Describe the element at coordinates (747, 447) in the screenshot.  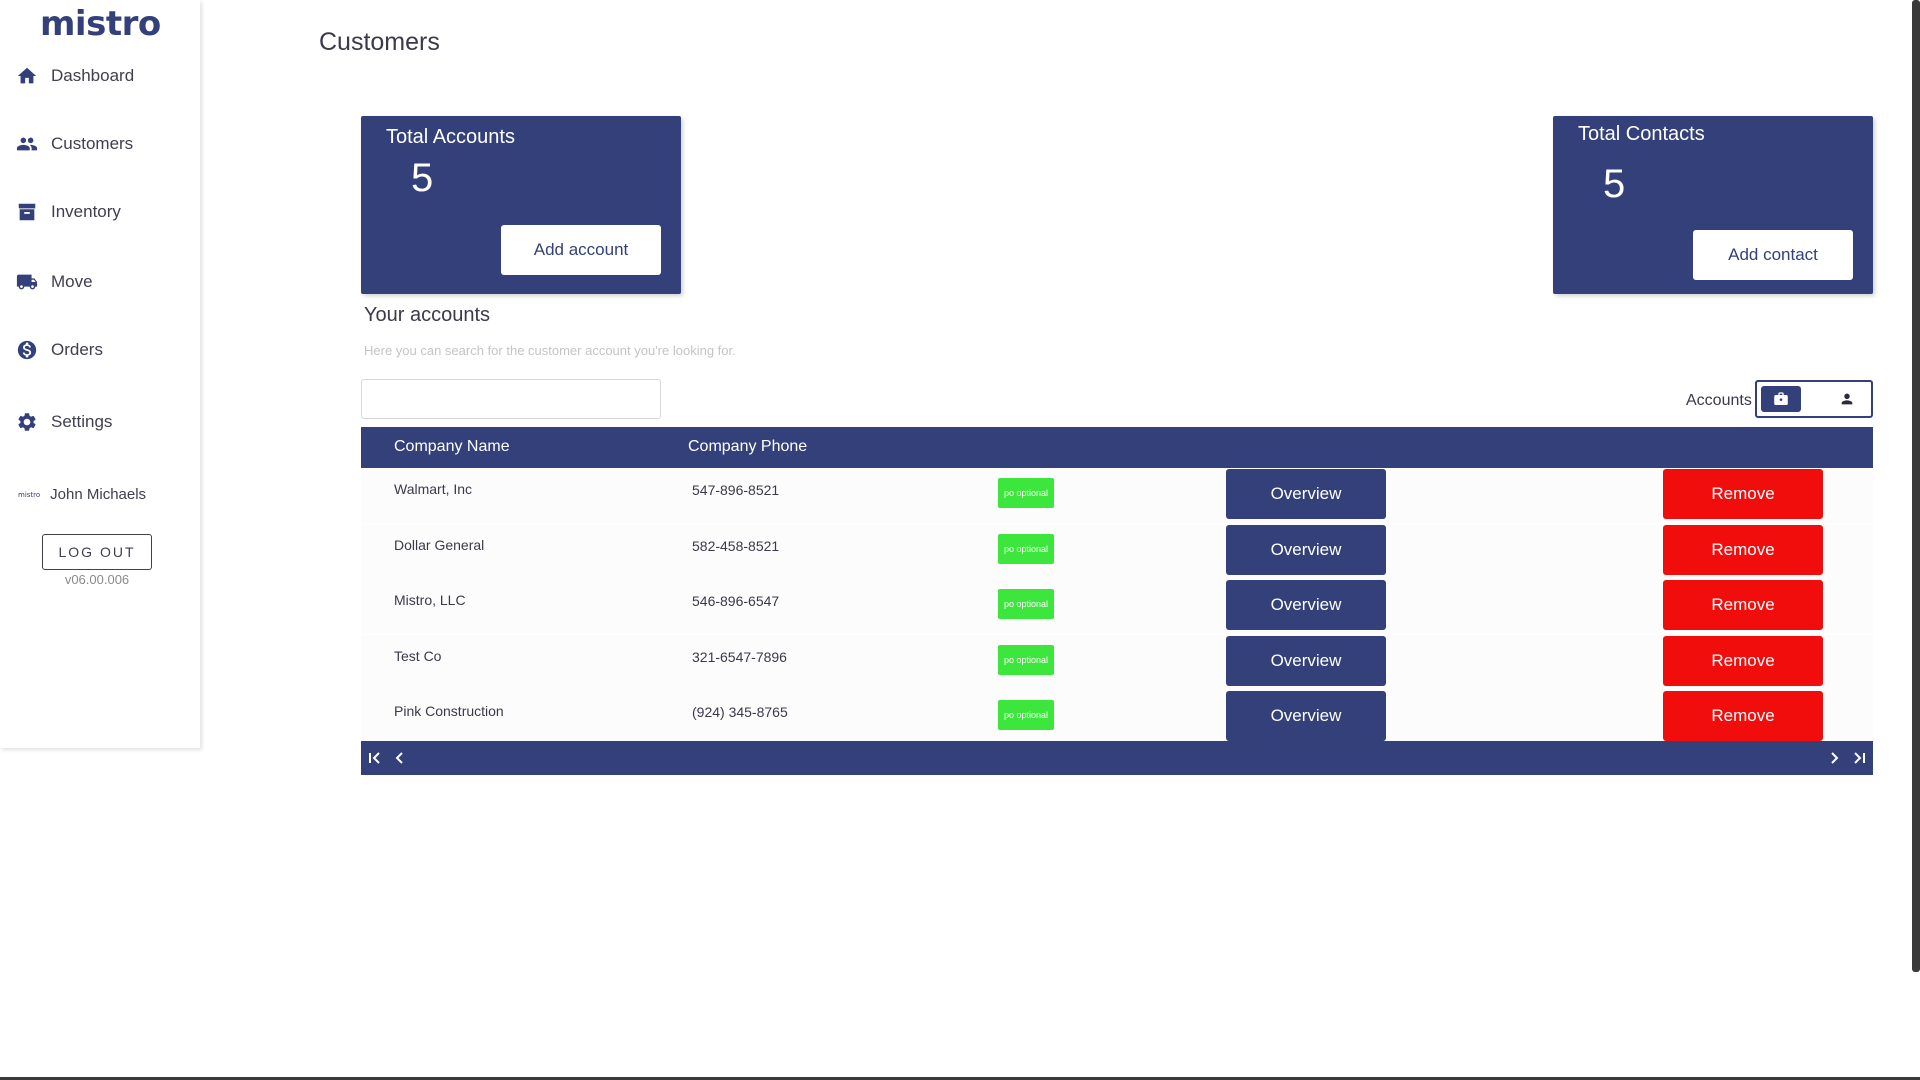
I see `column-header-company-phone: Company Phone` at that location.